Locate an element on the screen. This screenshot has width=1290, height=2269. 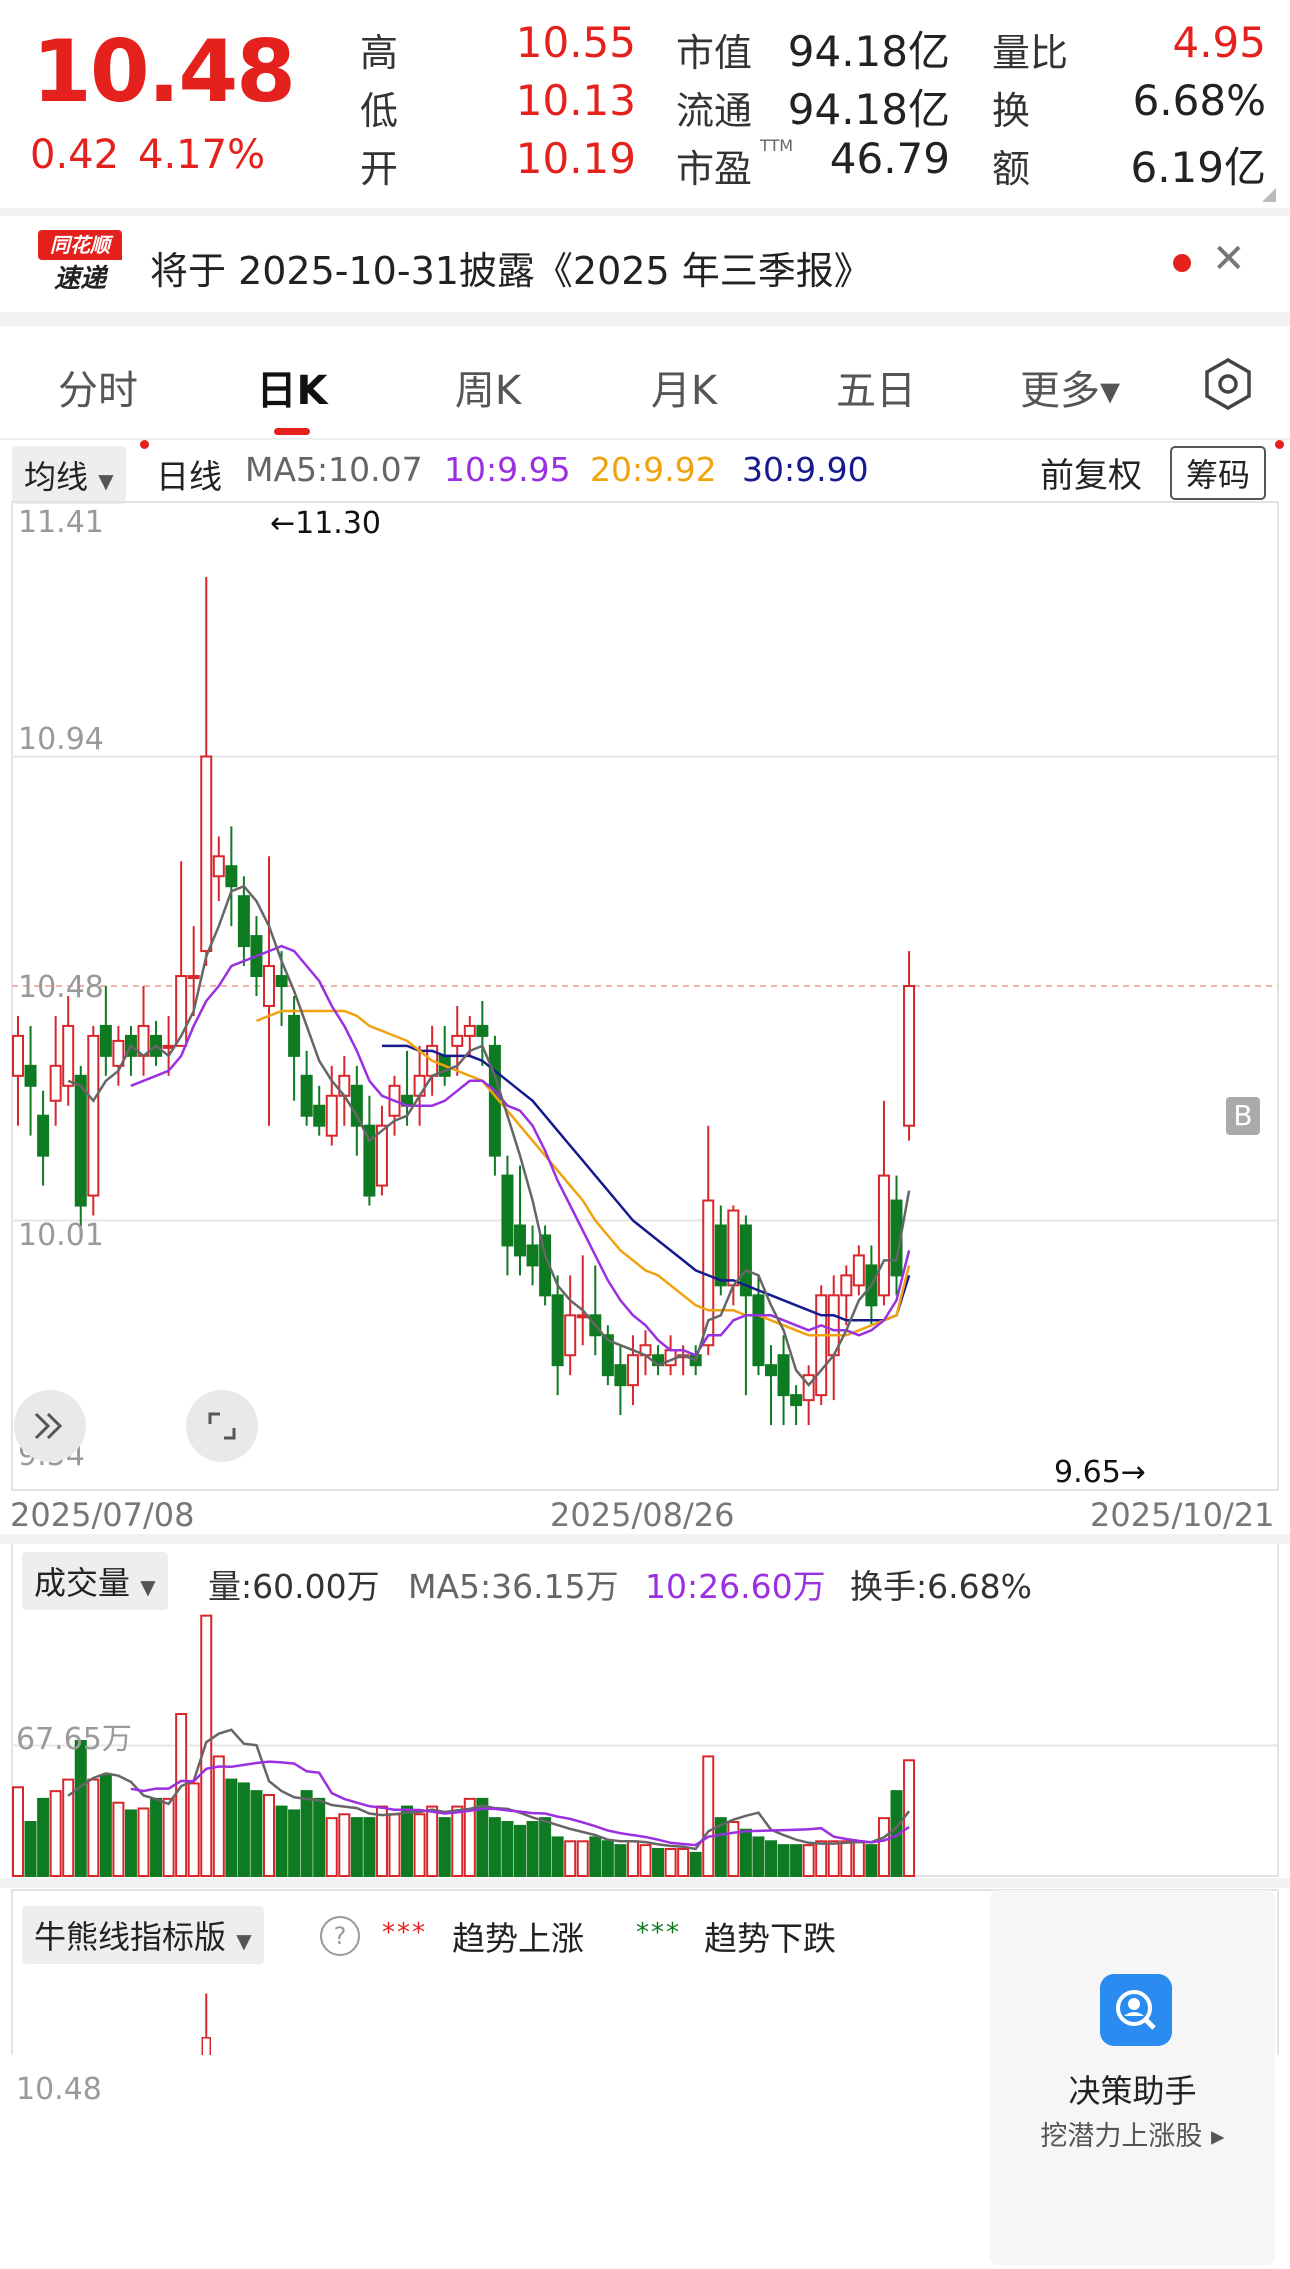
volume-y-tick: 67.65万 is located at coordinates (74, 1739).